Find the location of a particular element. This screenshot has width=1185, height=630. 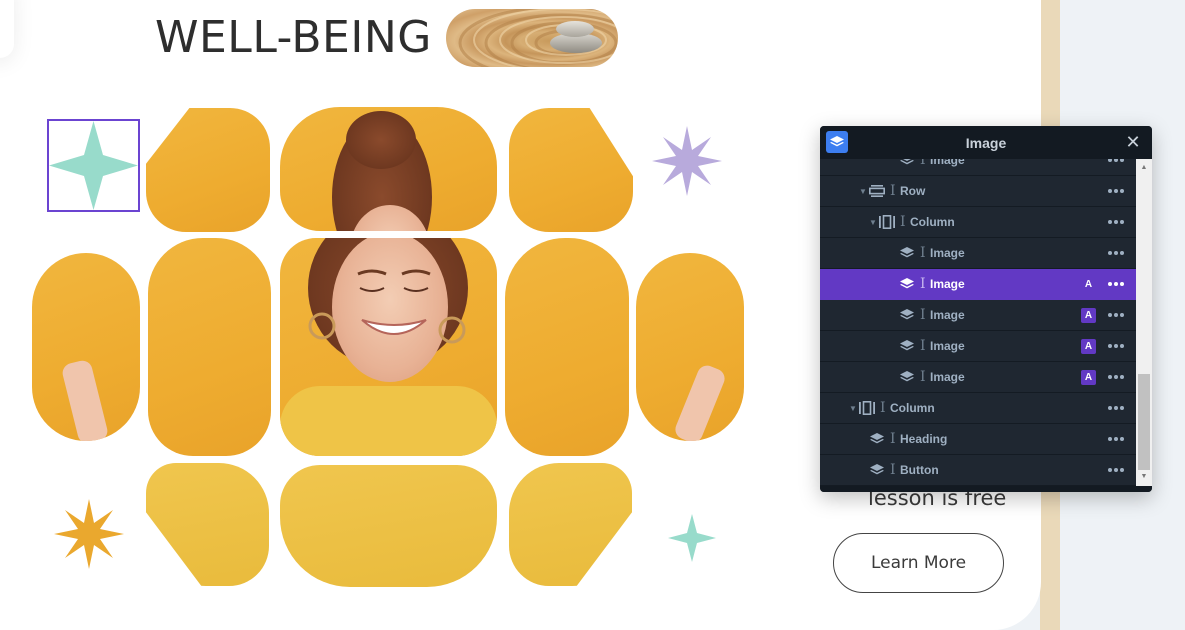

four-point-star-icon is located at coordinates (692, 538).